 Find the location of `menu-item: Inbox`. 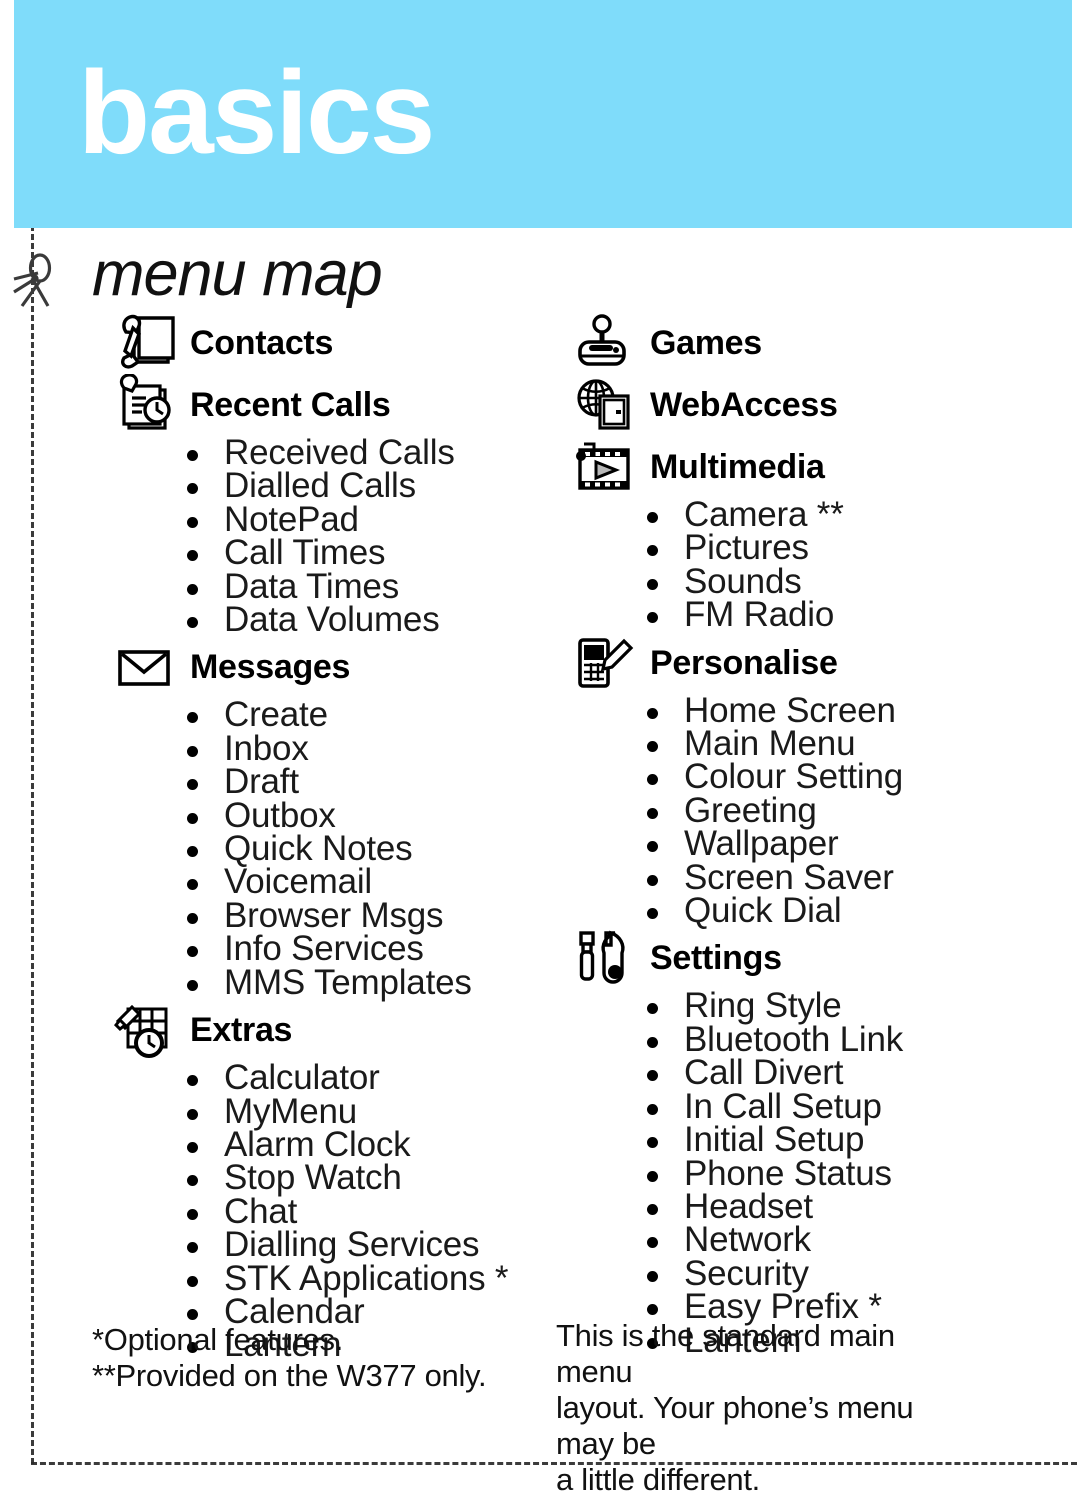

menu-item: Inbox is located at coordinates (374, 748).